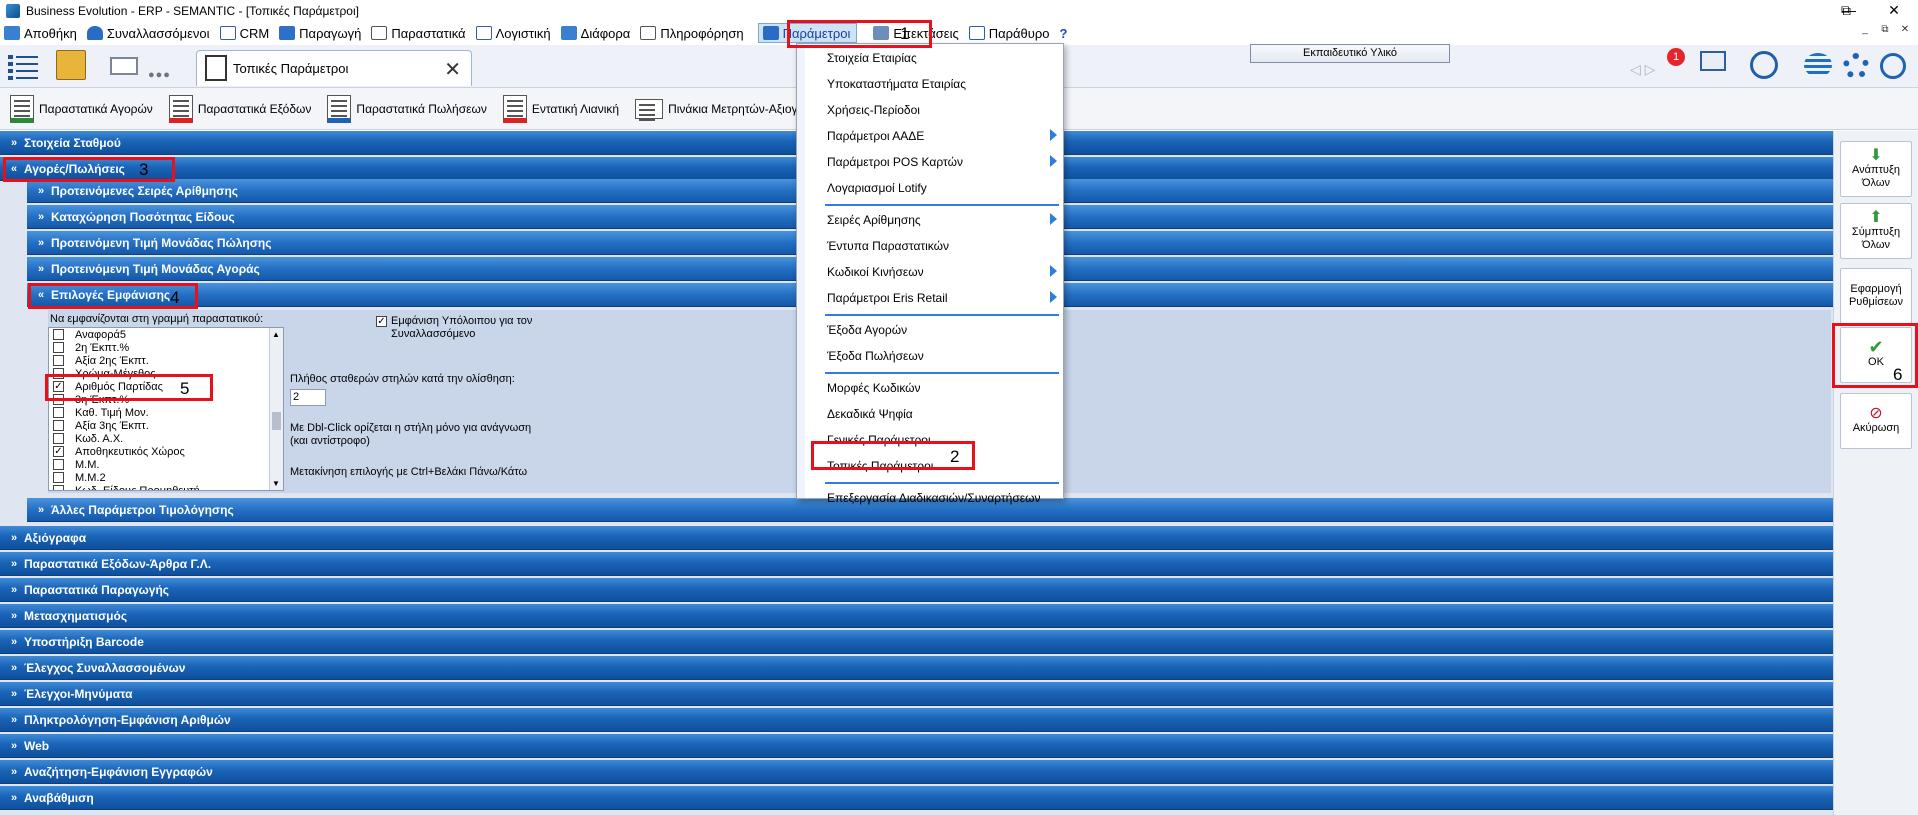  What do you see at coordinates (1885, 29) in the screenshot?
I see `mdi-restore-button: ⧉` at bounding box center [1885, 29].